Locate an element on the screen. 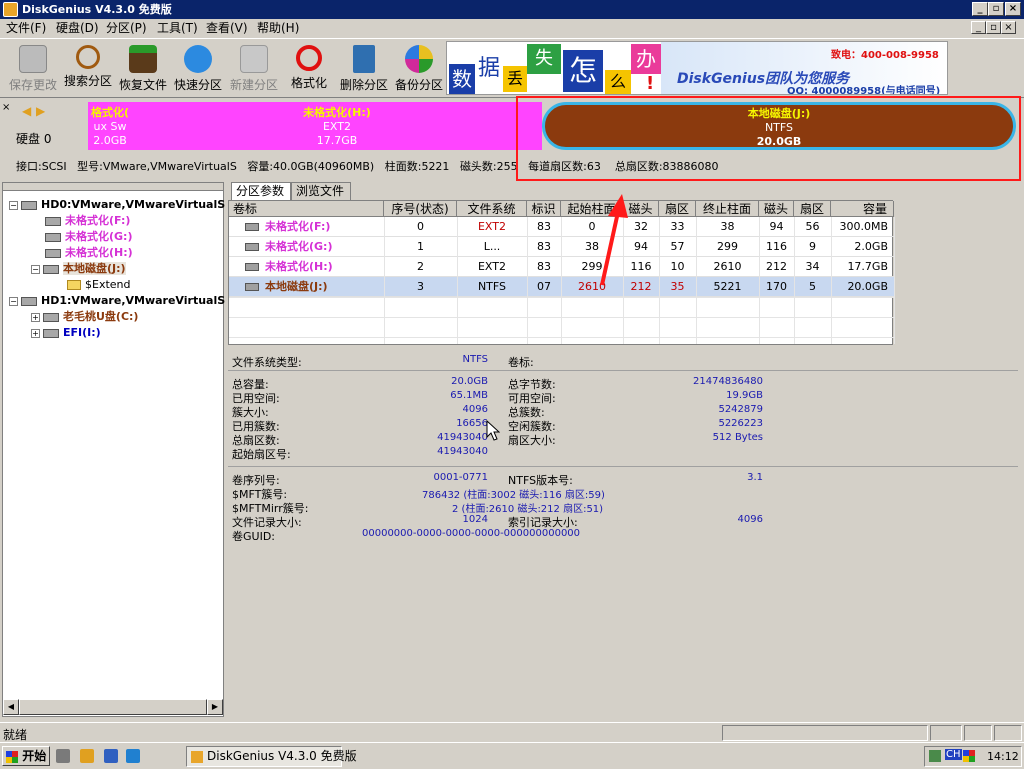  detail-value: 41943040 is located at coordinates (462, 451).